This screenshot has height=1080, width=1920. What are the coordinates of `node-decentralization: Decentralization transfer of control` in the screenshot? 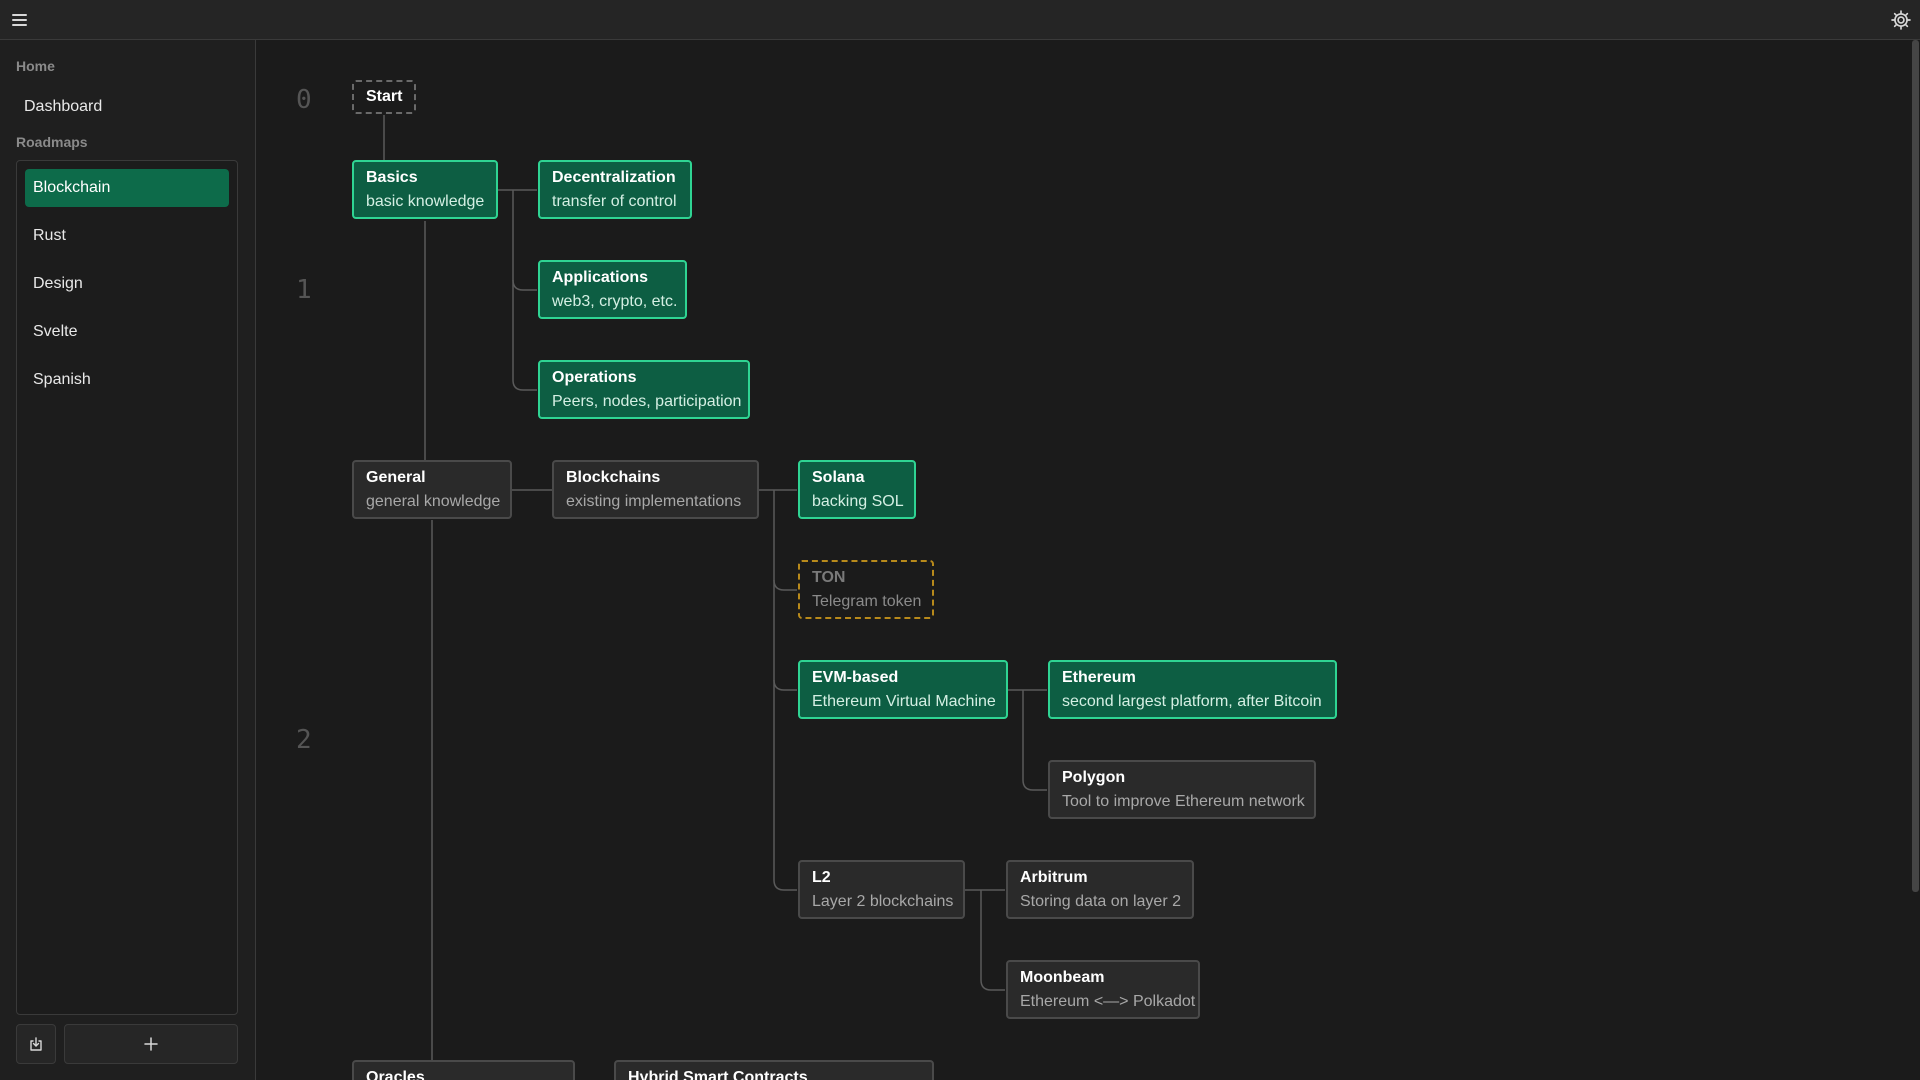 It's located at (615, 189).